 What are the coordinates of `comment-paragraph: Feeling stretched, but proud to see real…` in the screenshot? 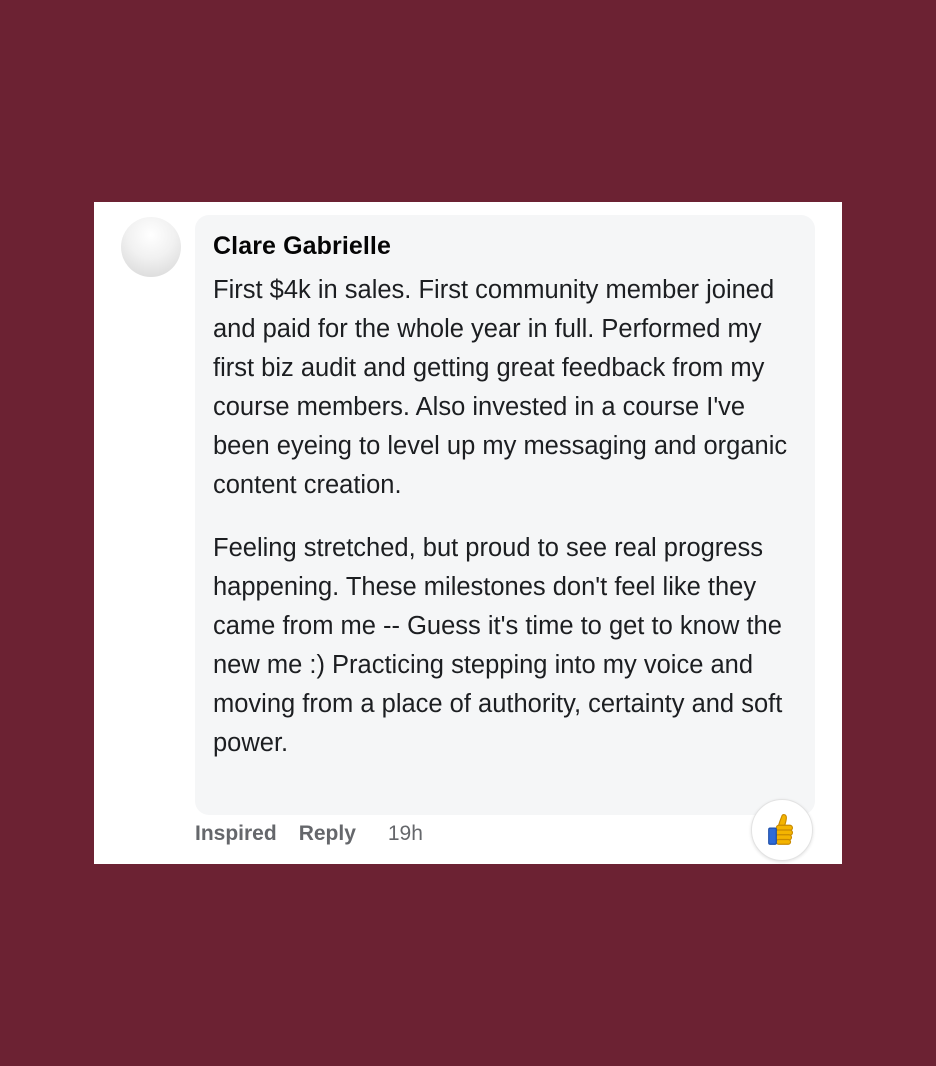 It's located at (498, 645).